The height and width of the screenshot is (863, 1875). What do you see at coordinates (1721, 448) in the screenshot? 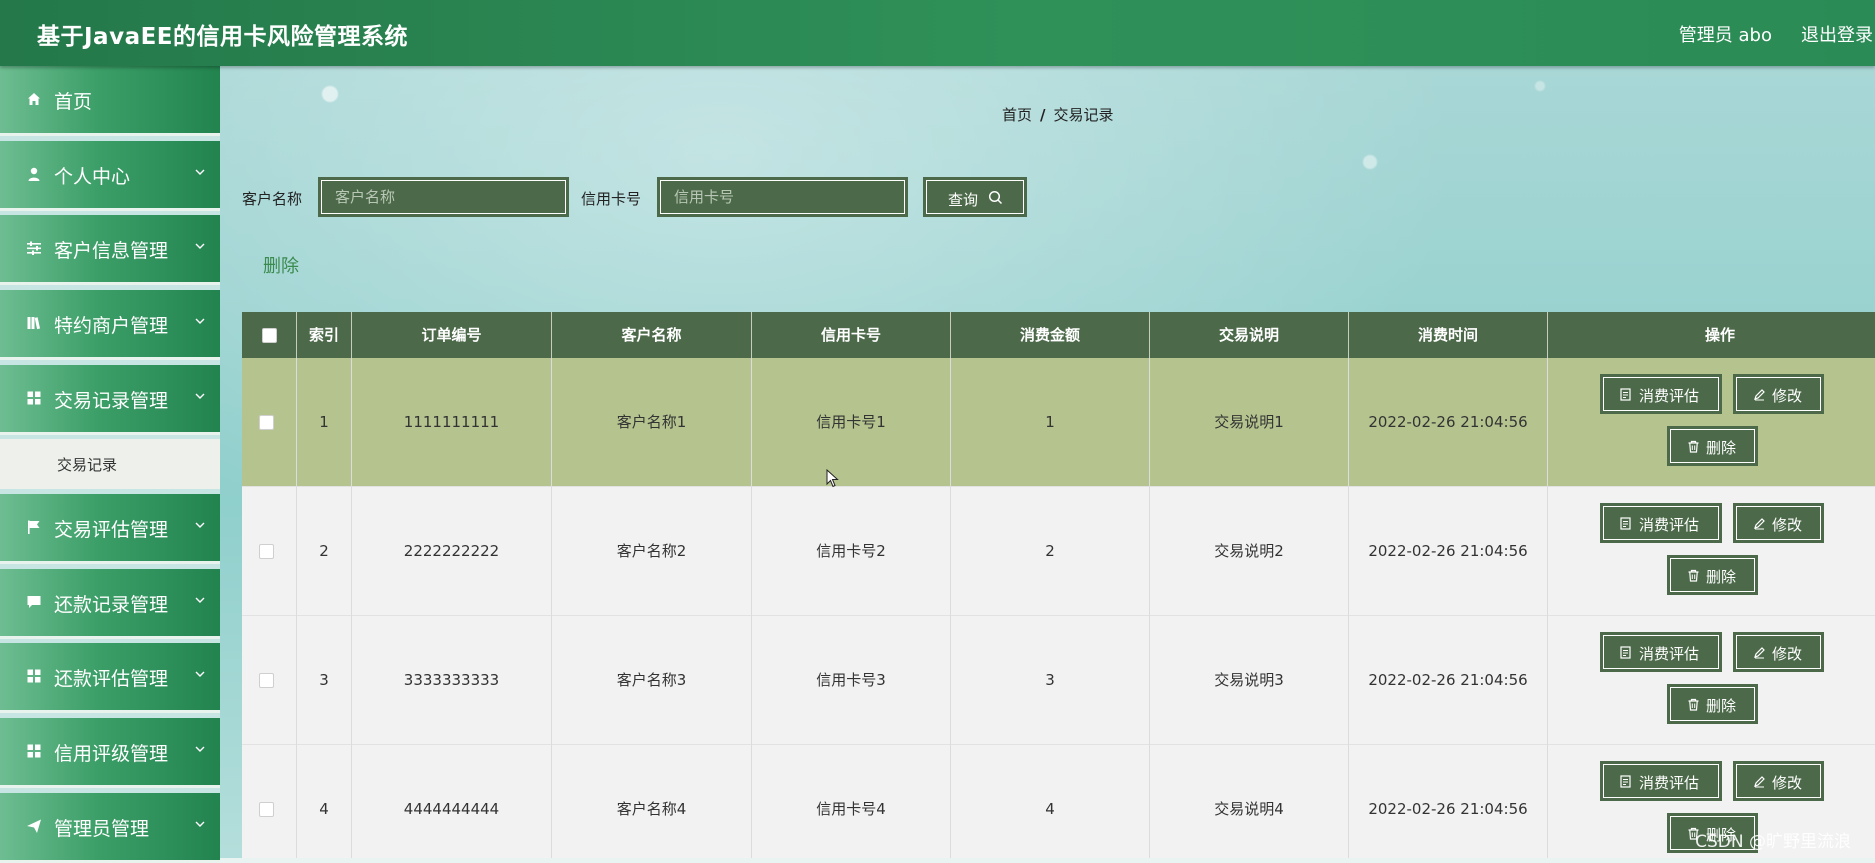
I see `delete-button-label: 删除` at bounding box center [1721, 448].